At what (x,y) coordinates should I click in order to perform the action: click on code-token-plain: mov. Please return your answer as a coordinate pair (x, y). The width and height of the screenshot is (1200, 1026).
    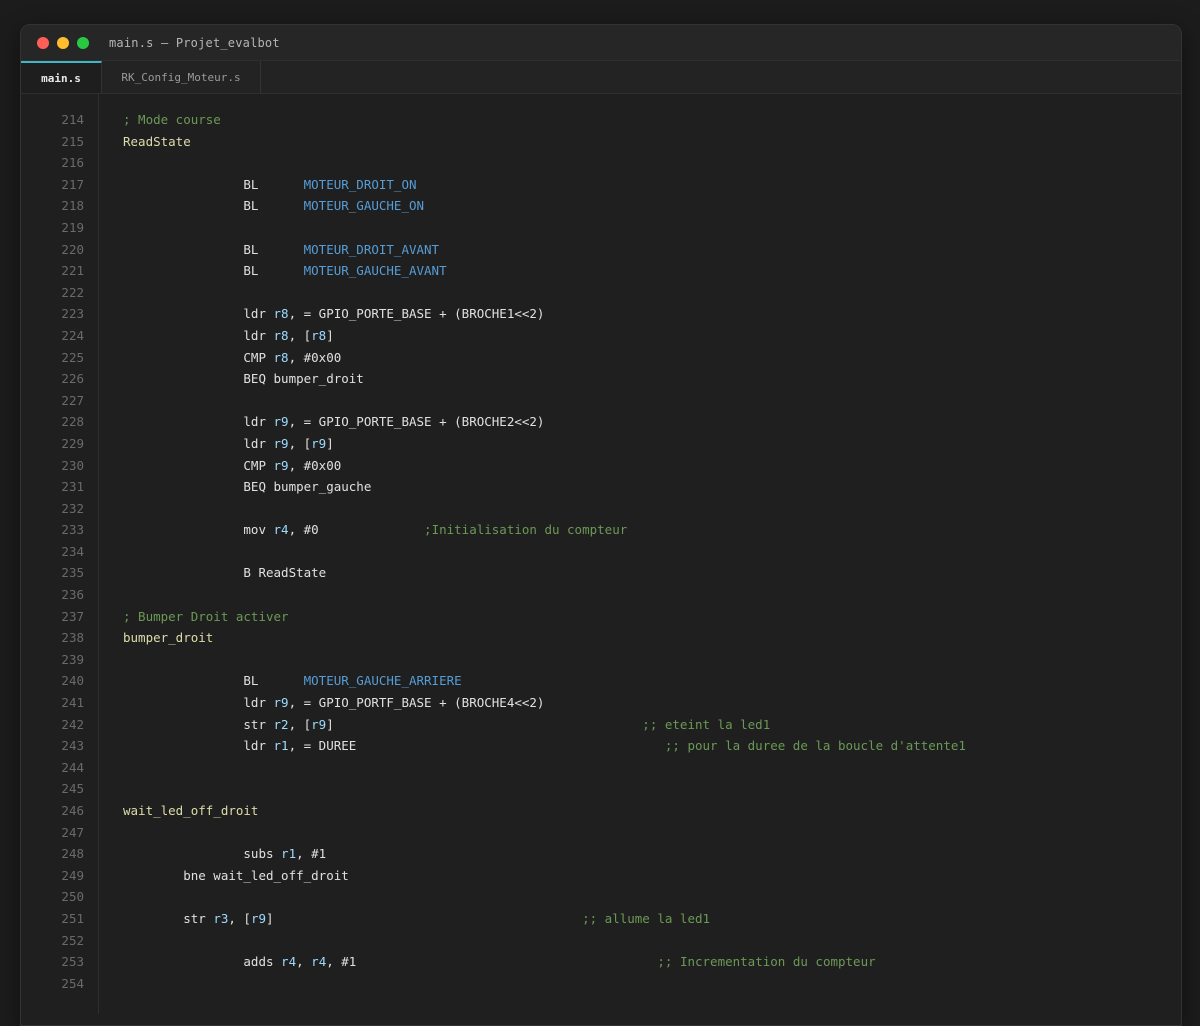
    Looking at the image, I should click on (198, 530).